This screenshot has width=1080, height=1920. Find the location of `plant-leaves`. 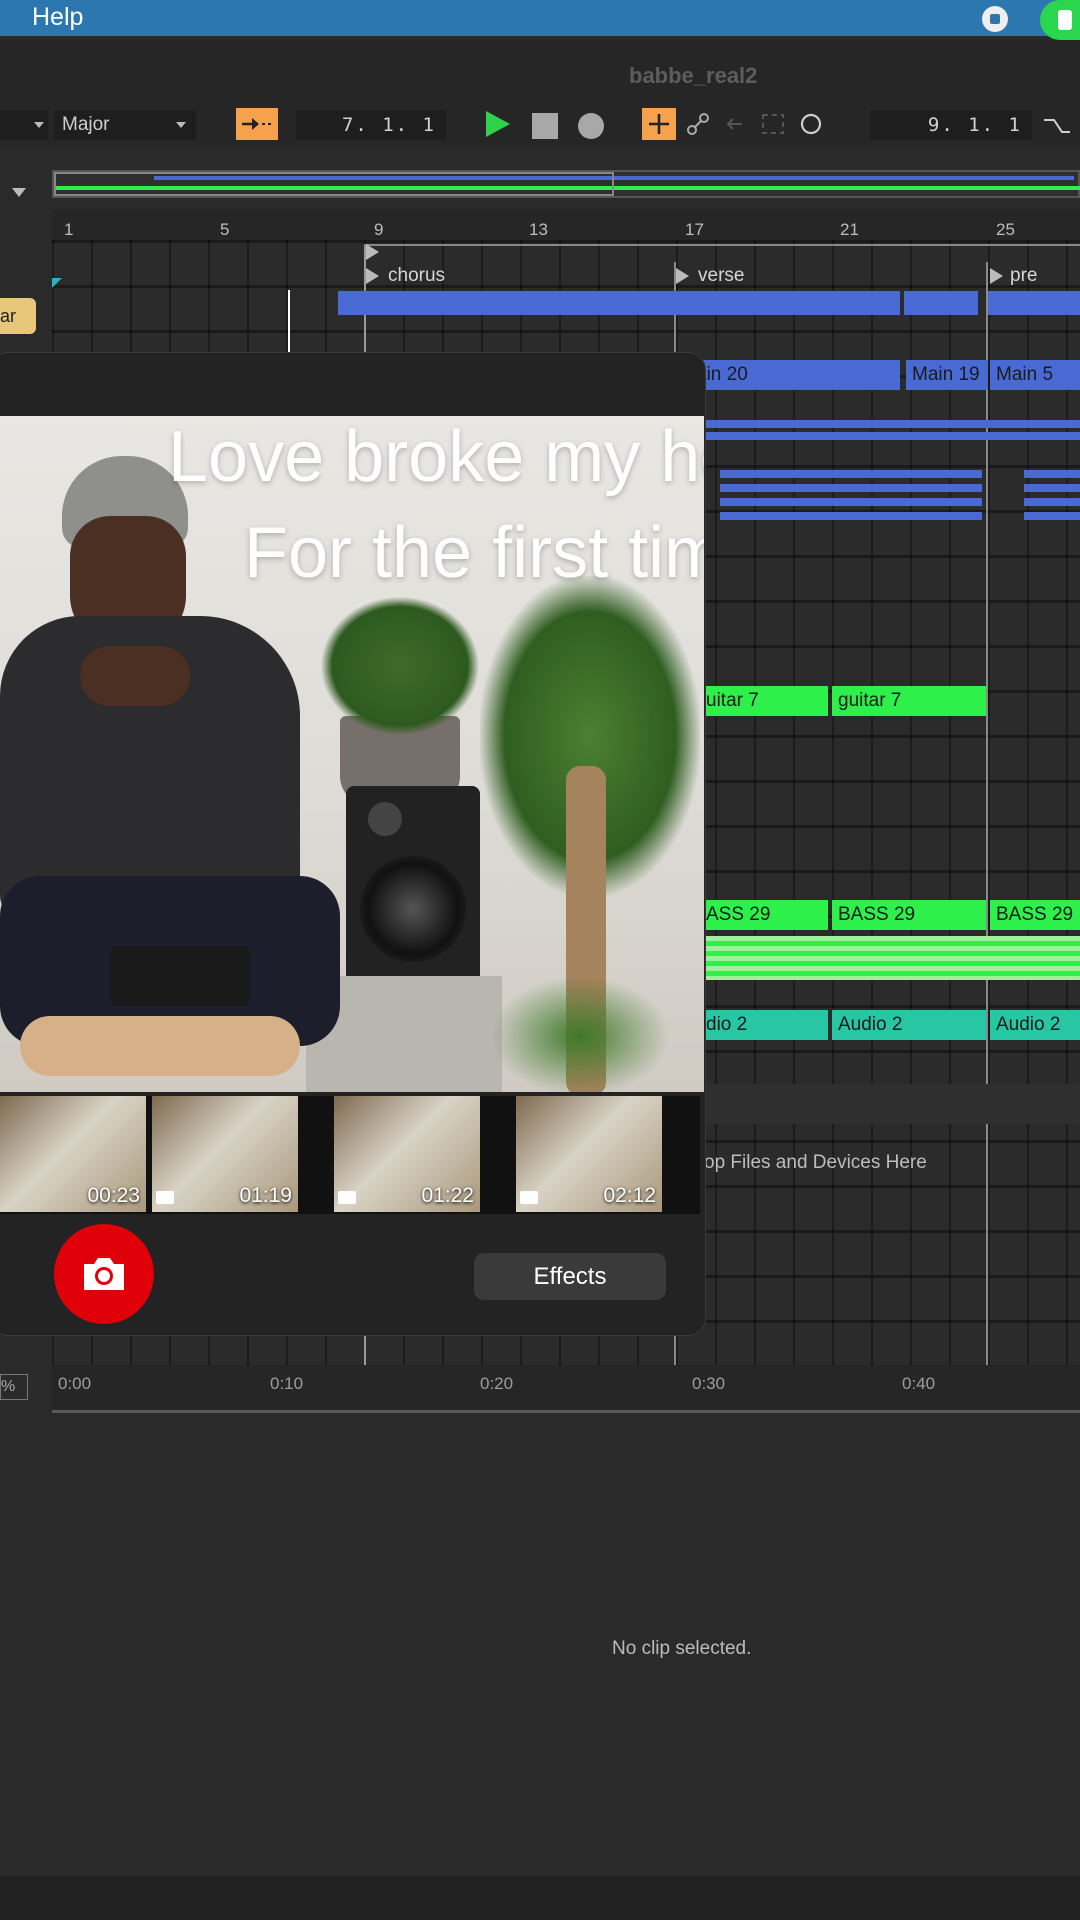

plant-leaves is located at coordinates (580, 1034).